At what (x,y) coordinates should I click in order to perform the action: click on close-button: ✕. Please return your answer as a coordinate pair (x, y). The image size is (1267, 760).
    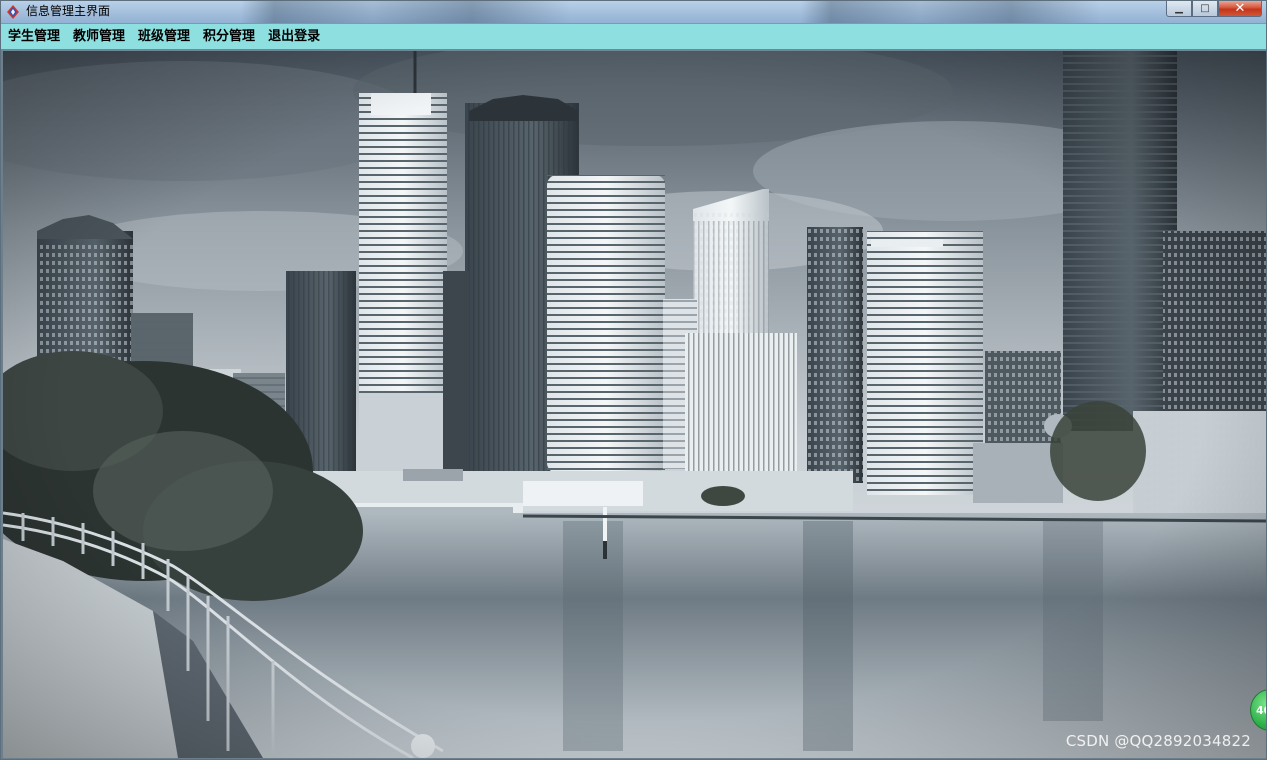
    Looking at the image, I should click on (1240, 9).